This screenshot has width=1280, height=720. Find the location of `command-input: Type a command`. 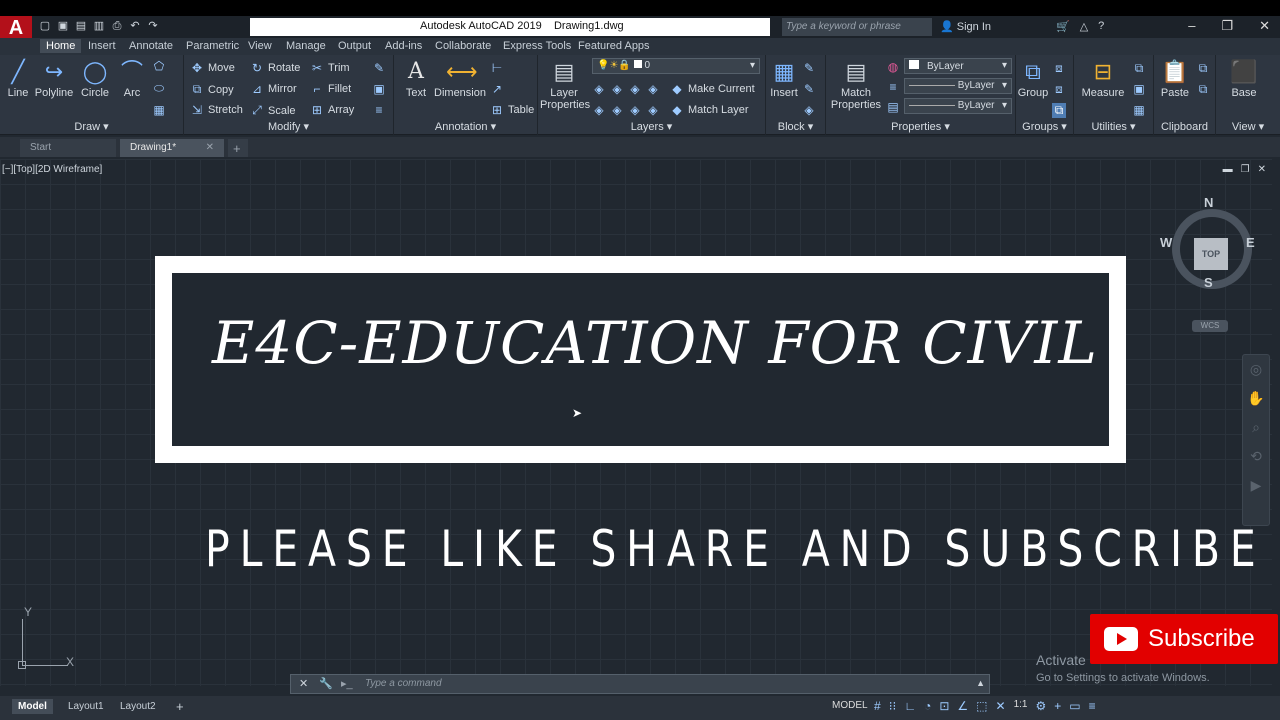

command-input: Type a command is located at coordinates (403, 683).